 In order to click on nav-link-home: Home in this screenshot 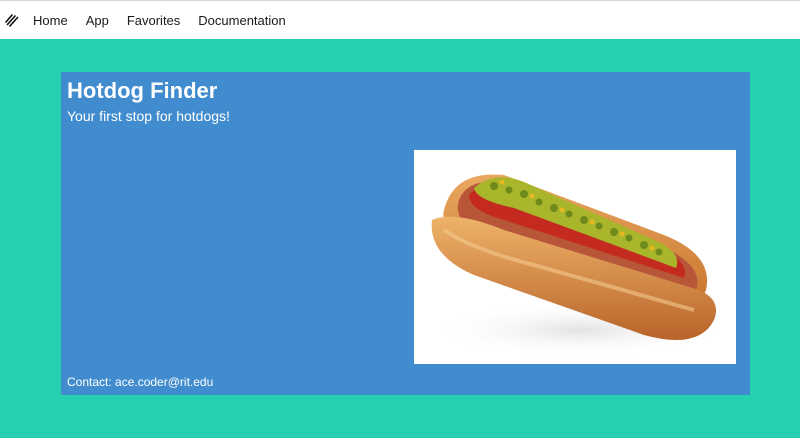, I will do `click(50, 20)`.